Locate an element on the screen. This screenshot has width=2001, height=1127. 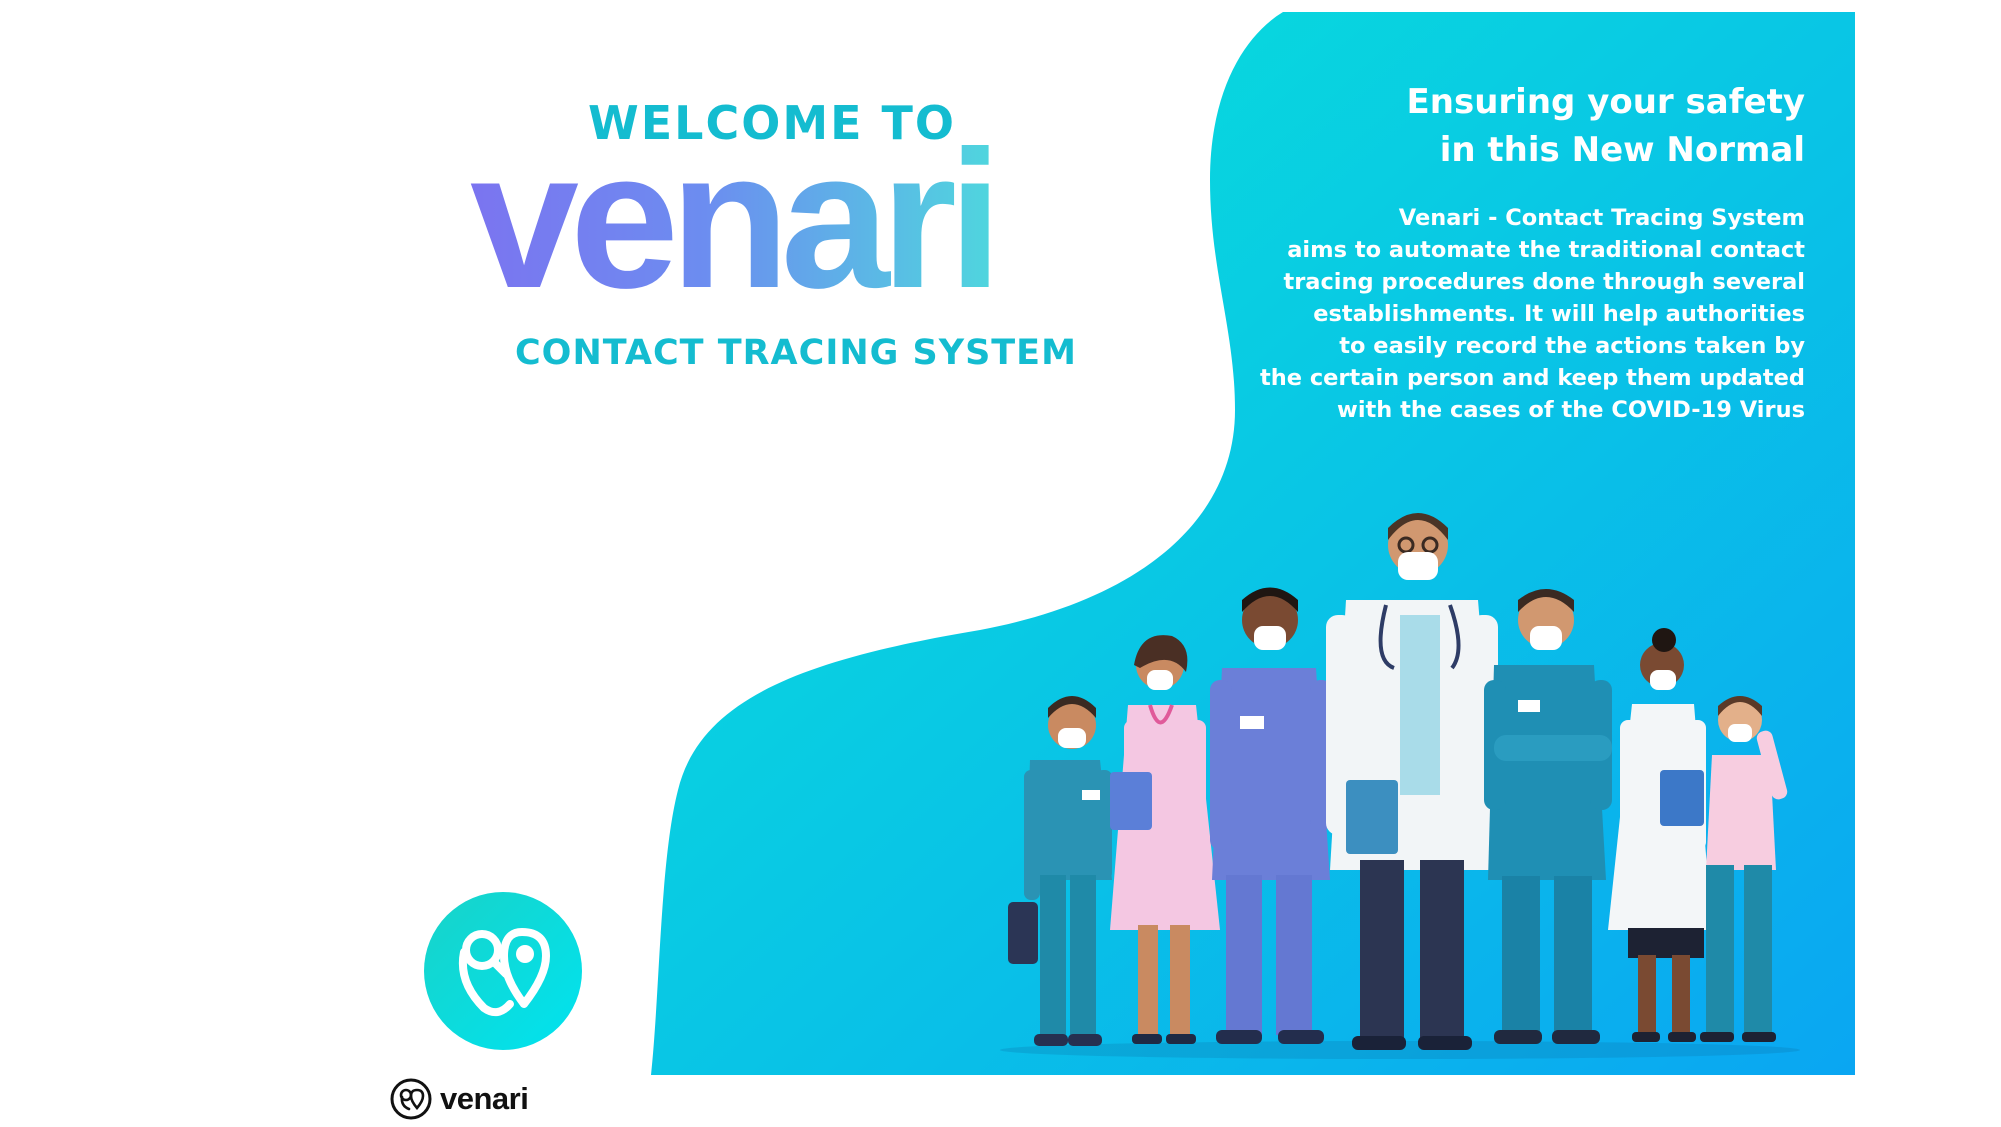
description-line: tracing procedures done through several is located at coordinates (1544, 282).